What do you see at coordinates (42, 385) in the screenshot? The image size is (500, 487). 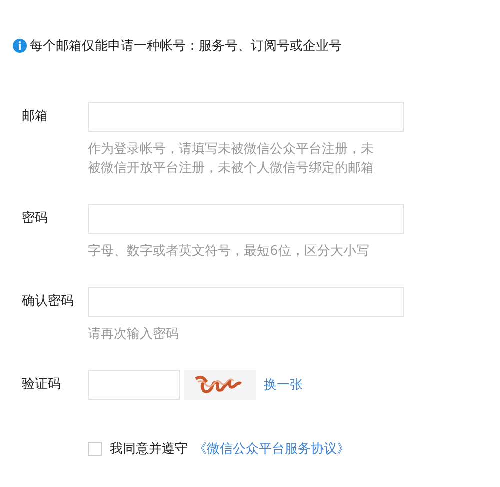 I see `field-label: 验证码` at bounding box center [42, 385].